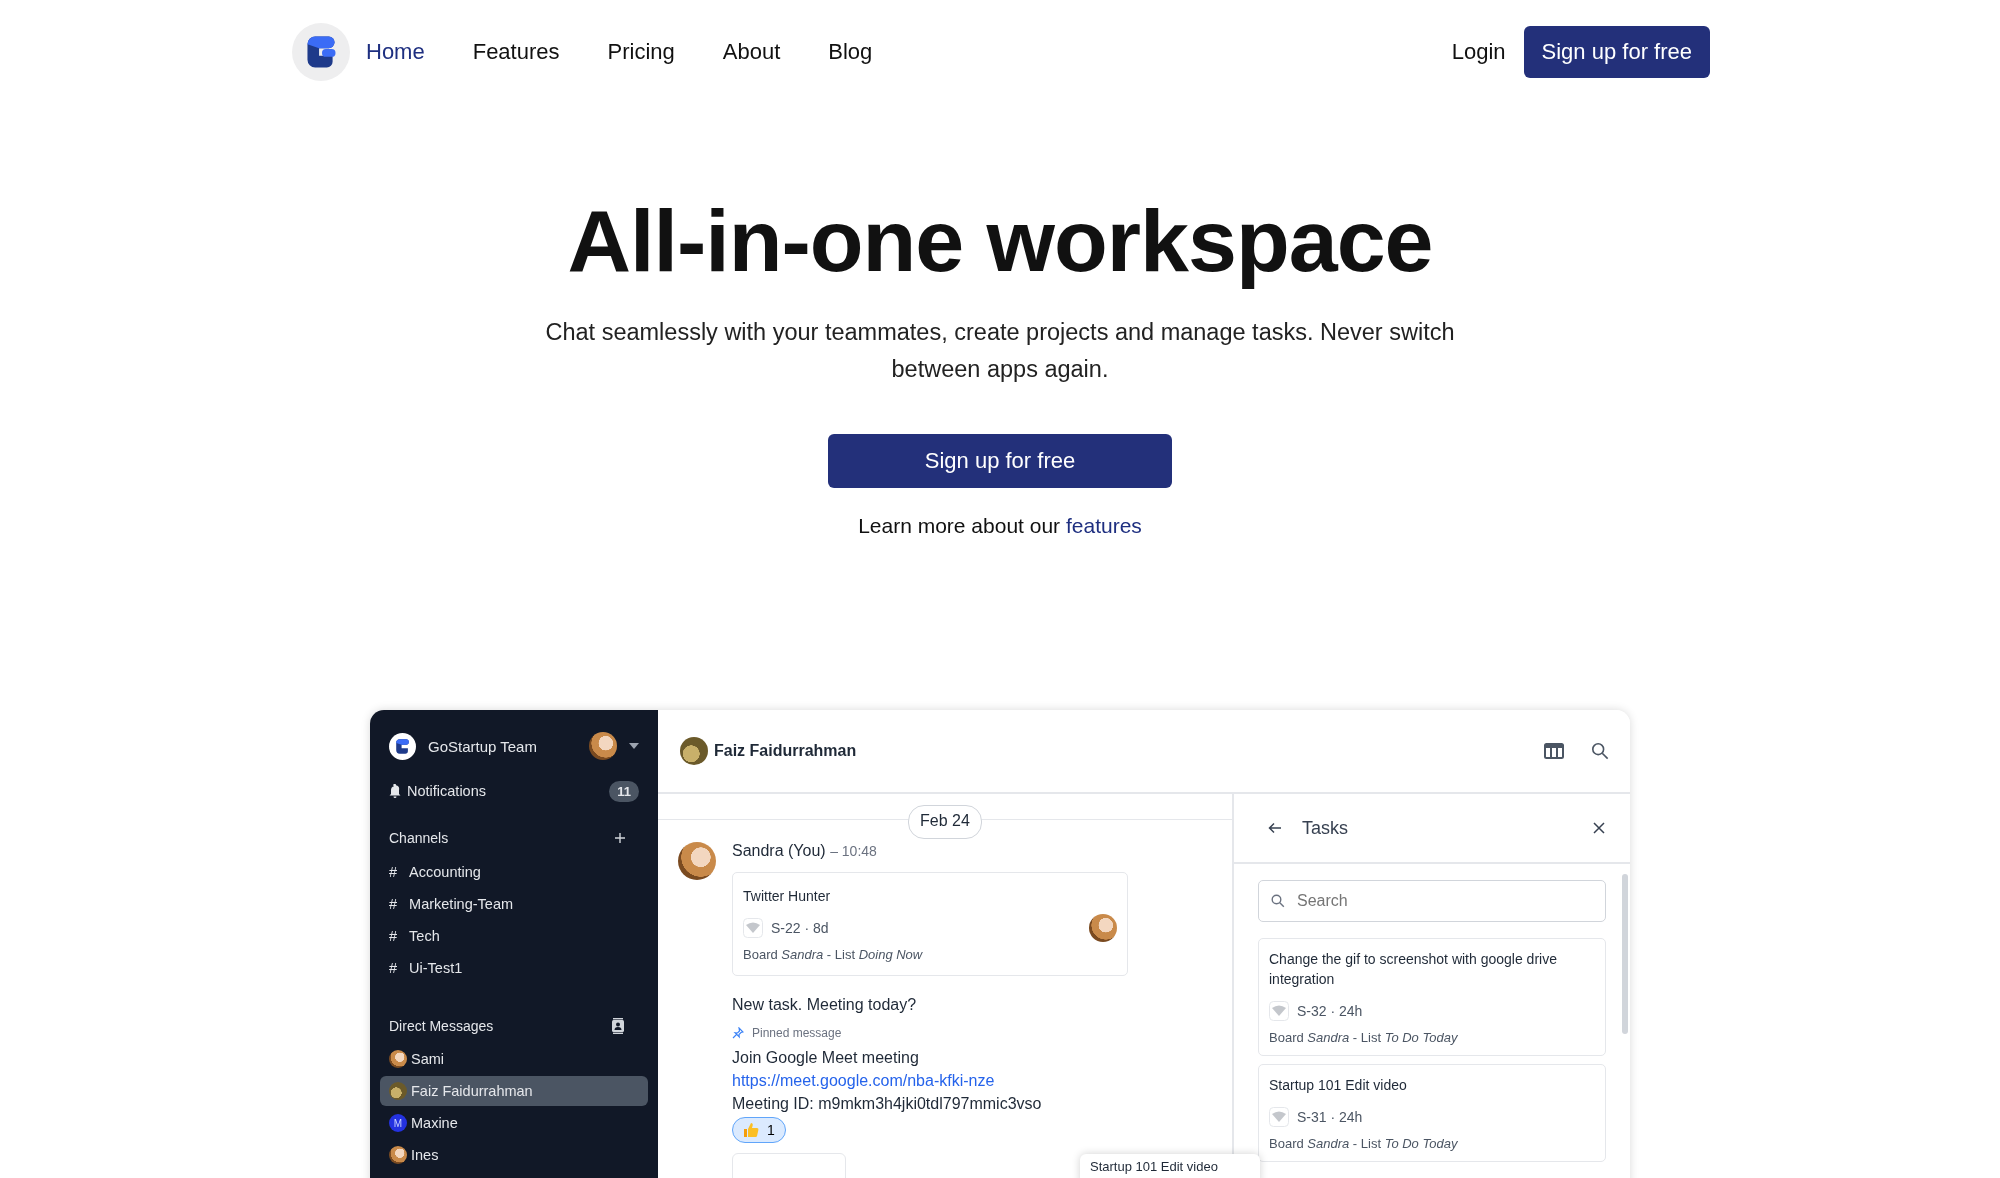 The height and width of the screenshot is (1178, 2000). What do you see at coordinates (516, 52) in the screenshot?
I see `nav-link: Features` at bounding box center [516, 52].